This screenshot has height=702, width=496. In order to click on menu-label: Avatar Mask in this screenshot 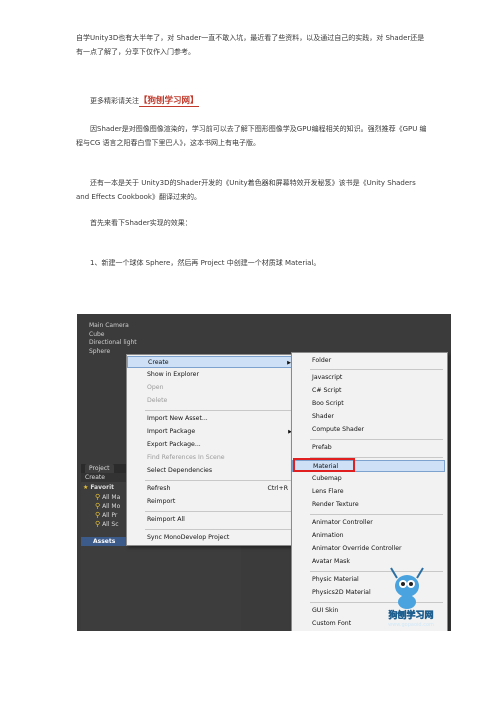, I will do `click(331, 561)`.